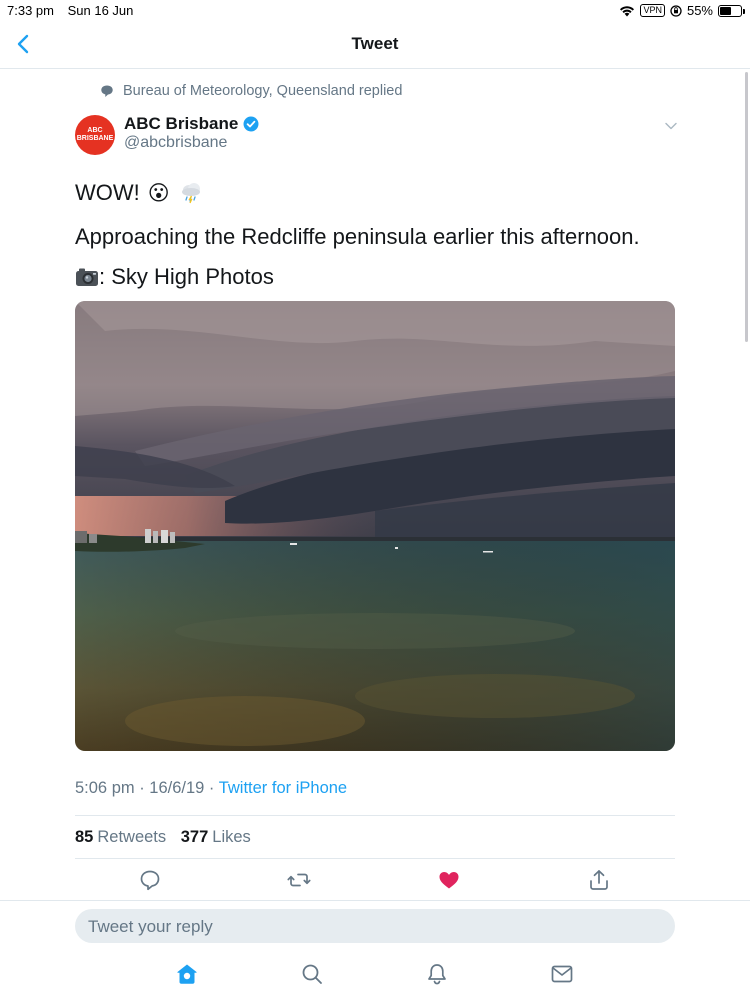 This screenshot has height=1000, width=750. What do you see at coordinates (231, 837) in the screenshot?
I see `likes-label: Likes` at bounding box center [231, 837].